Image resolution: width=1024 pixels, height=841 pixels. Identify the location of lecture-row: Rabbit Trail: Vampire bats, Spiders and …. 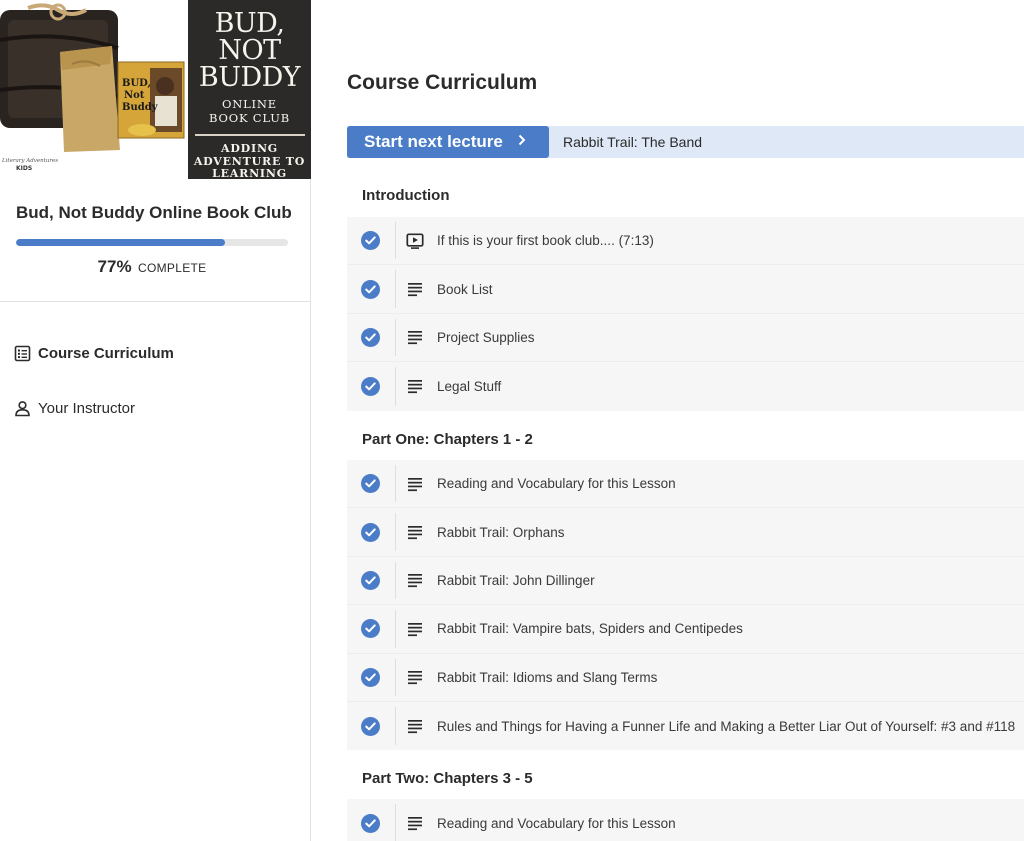
(685, 629).